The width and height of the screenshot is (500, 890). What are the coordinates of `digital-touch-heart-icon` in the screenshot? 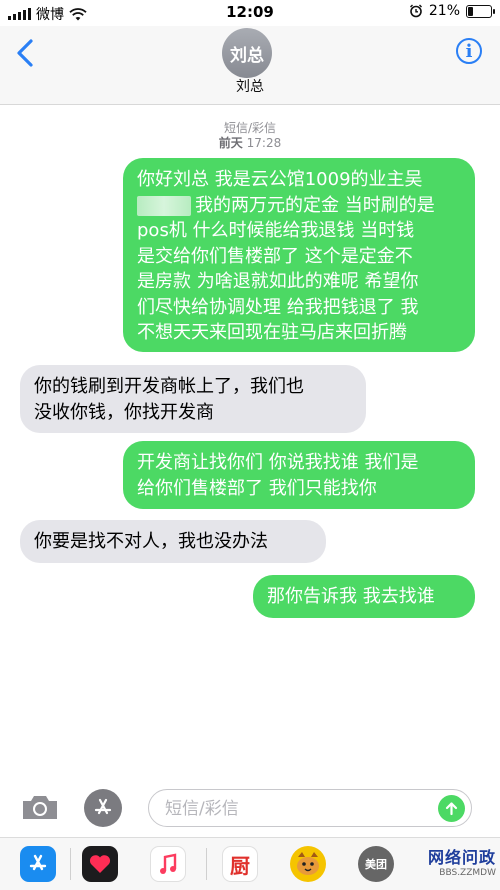 It's located at (100, 864).